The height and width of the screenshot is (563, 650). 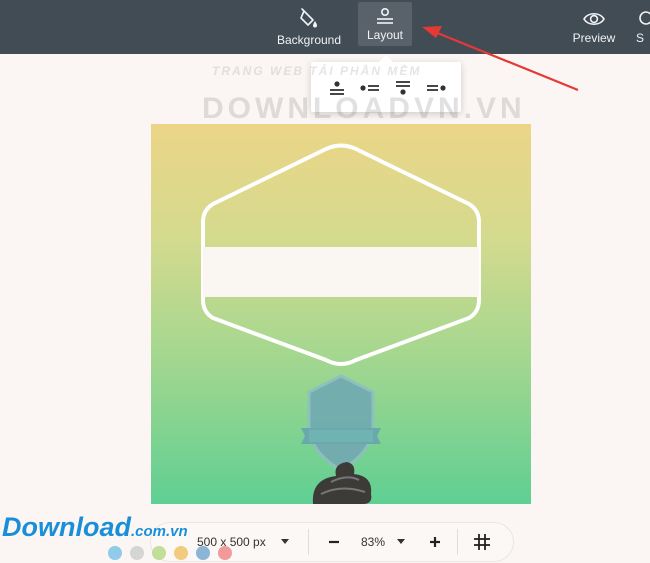 I want to click on watermark-title: DOWNLOADVN.VN, so click(x=364, y=108).